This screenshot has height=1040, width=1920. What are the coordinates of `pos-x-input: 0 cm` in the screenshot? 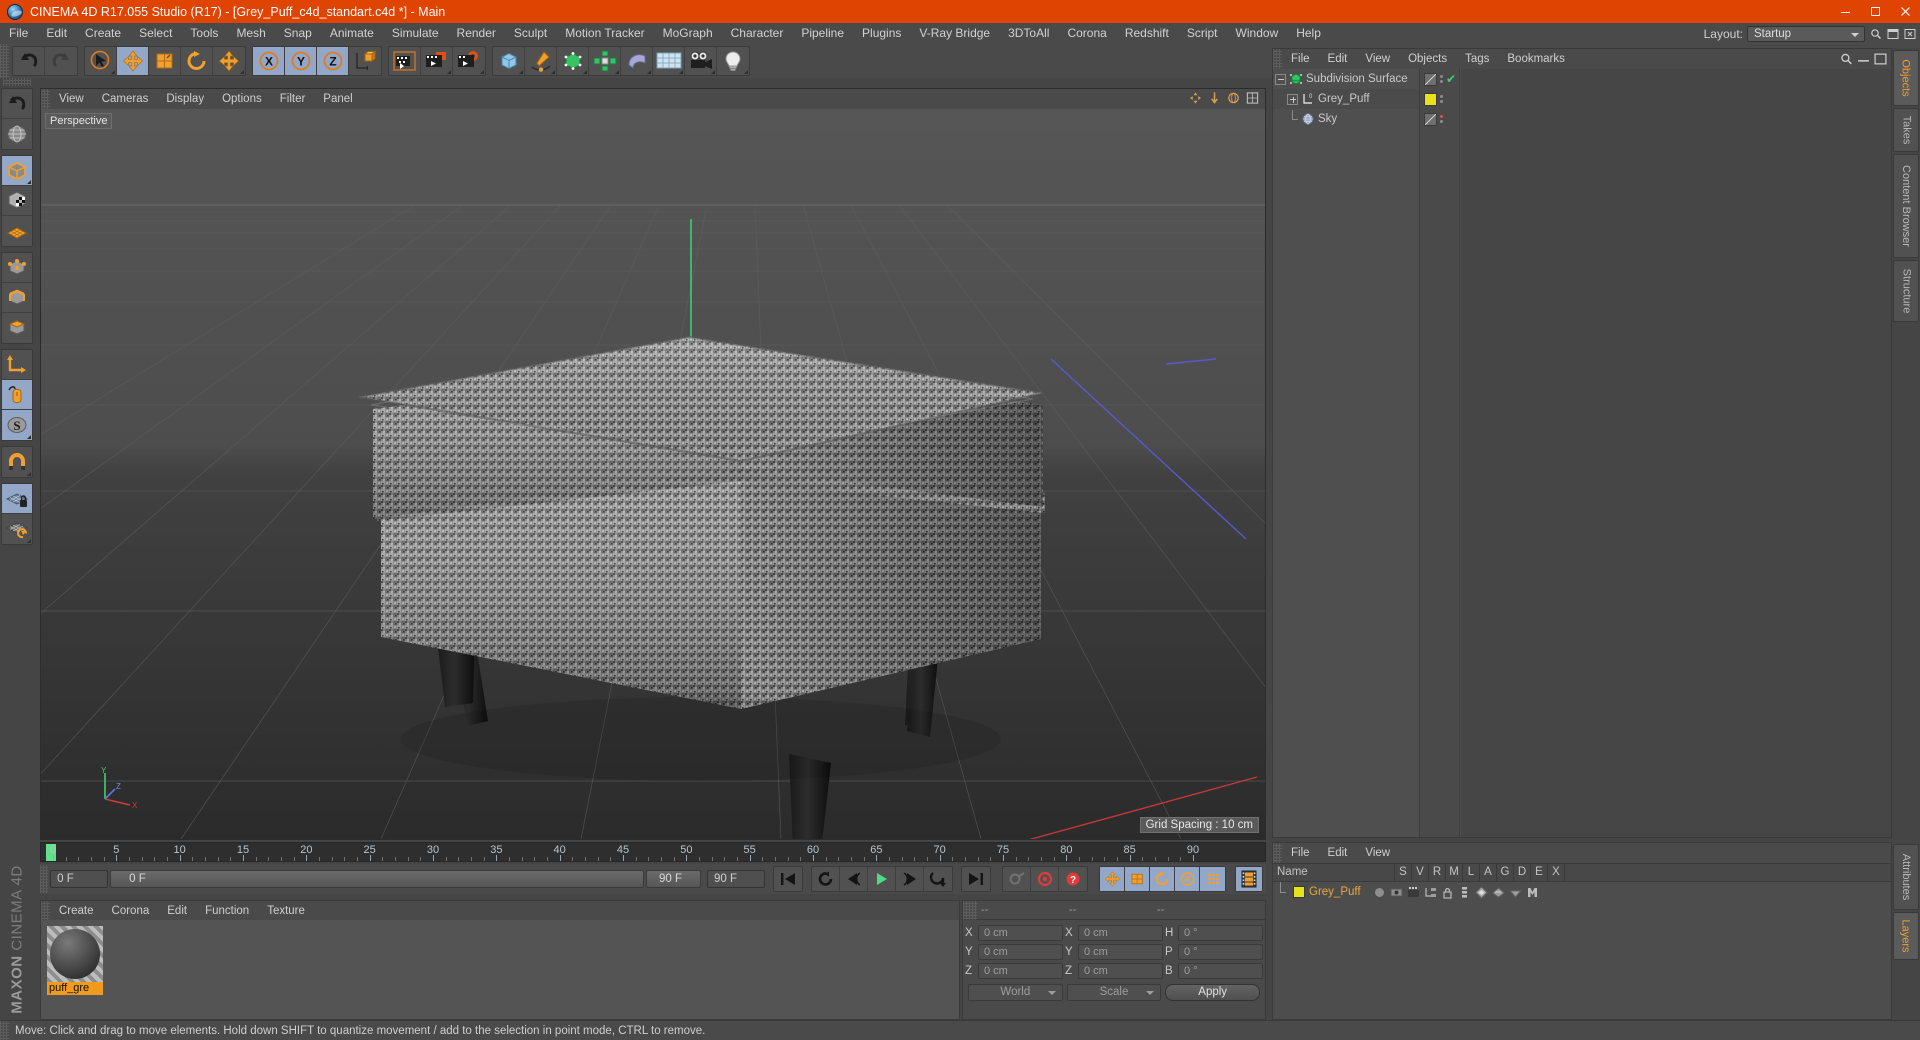 It's located at (1020, 932).